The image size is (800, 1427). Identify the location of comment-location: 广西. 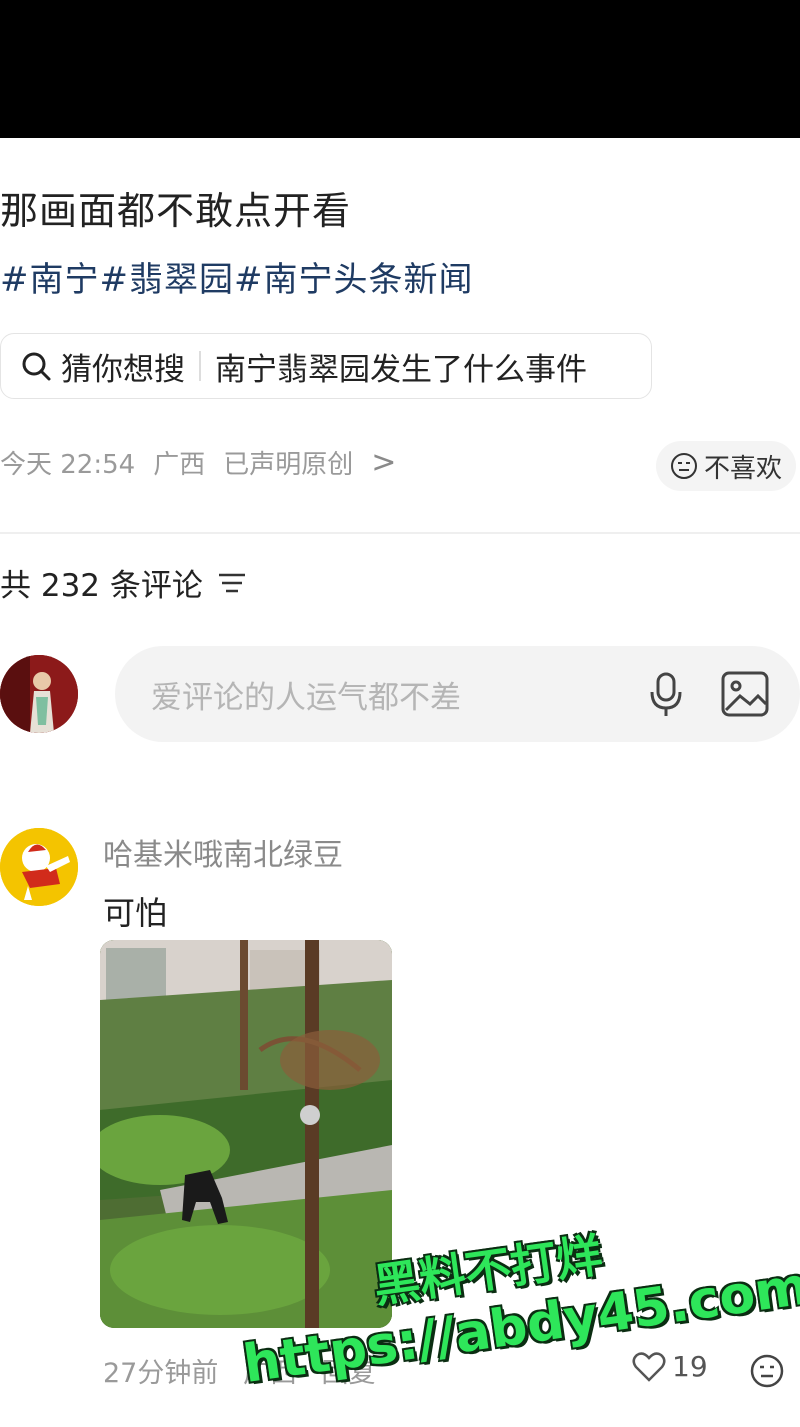
(269, 1373).